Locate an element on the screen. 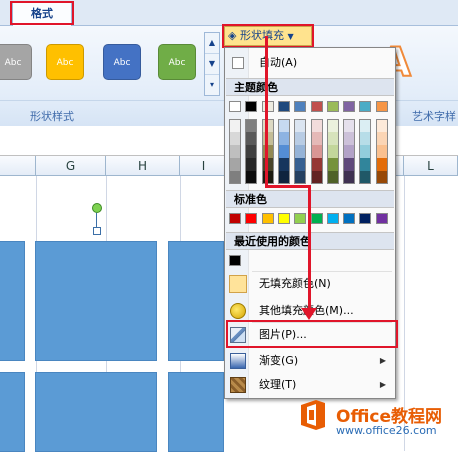 The image size is (458, 452). menu-item-no-fill-label: 无填充颜色(N) is located at coordinates (295, 283).